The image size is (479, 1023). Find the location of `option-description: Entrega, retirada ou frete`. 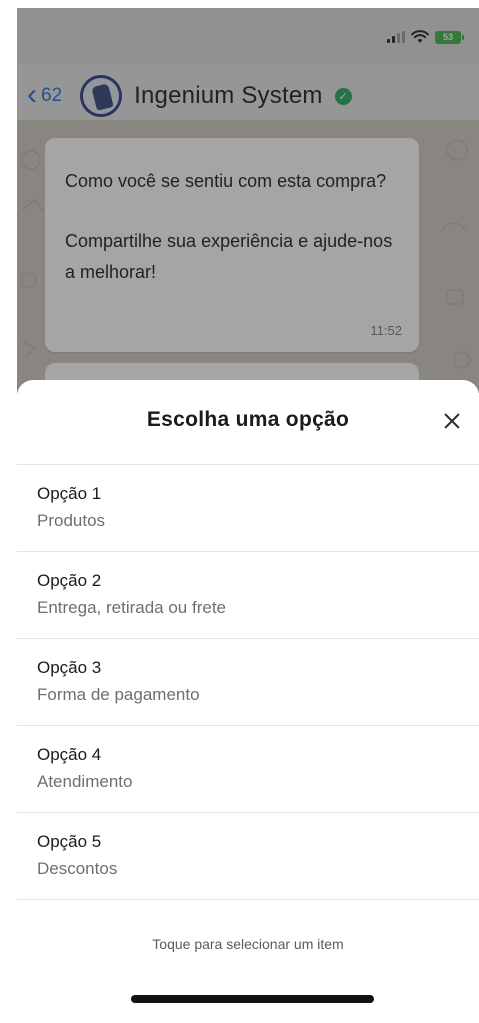

option-description: Entrega, retirada ou frete is located at coordinates (132, 607).